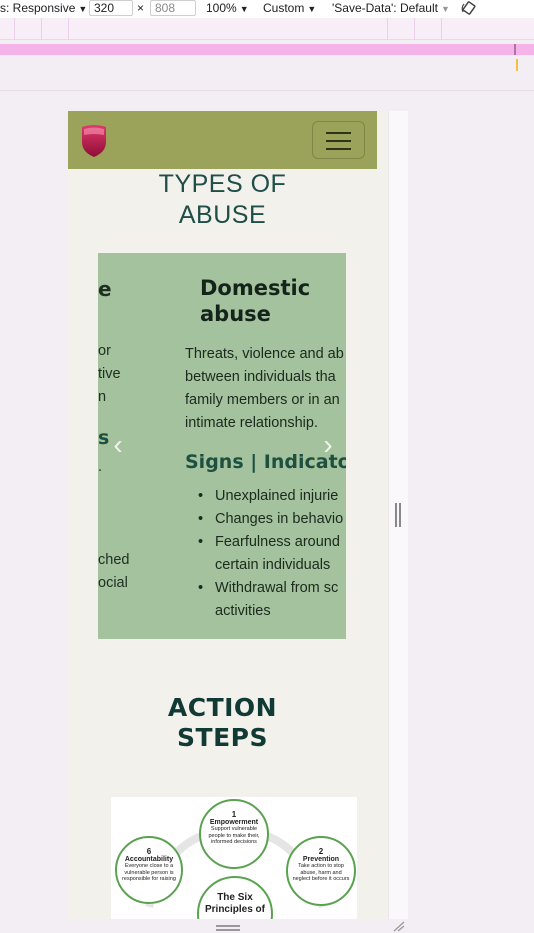 This screenshot has width=534, height=933. I want to click on slide-heading: Domestic abuse, so click(255, 301).